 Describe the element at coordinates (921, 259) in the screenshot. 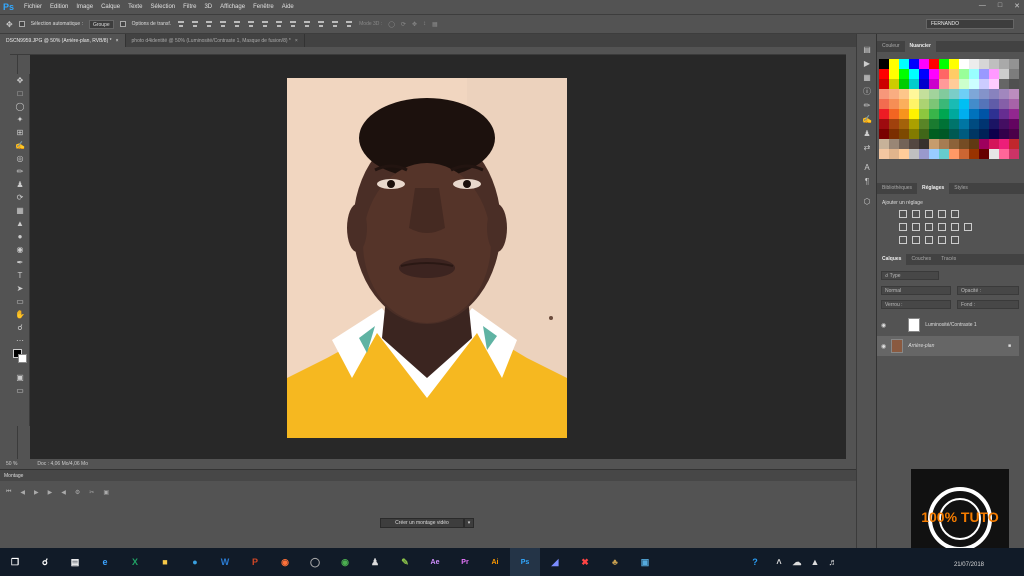

I see `tab-channels: Couches` at that location.